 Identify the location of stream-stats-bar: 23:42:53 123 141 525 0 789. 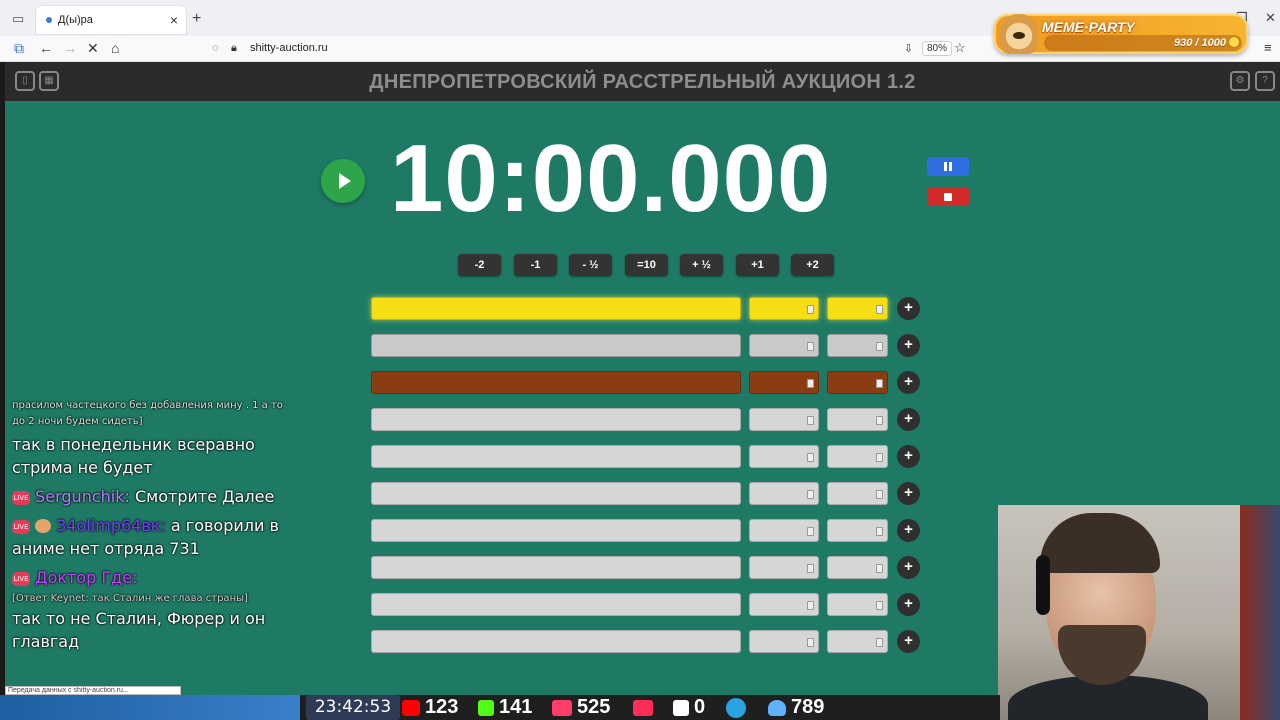
(500, 707).